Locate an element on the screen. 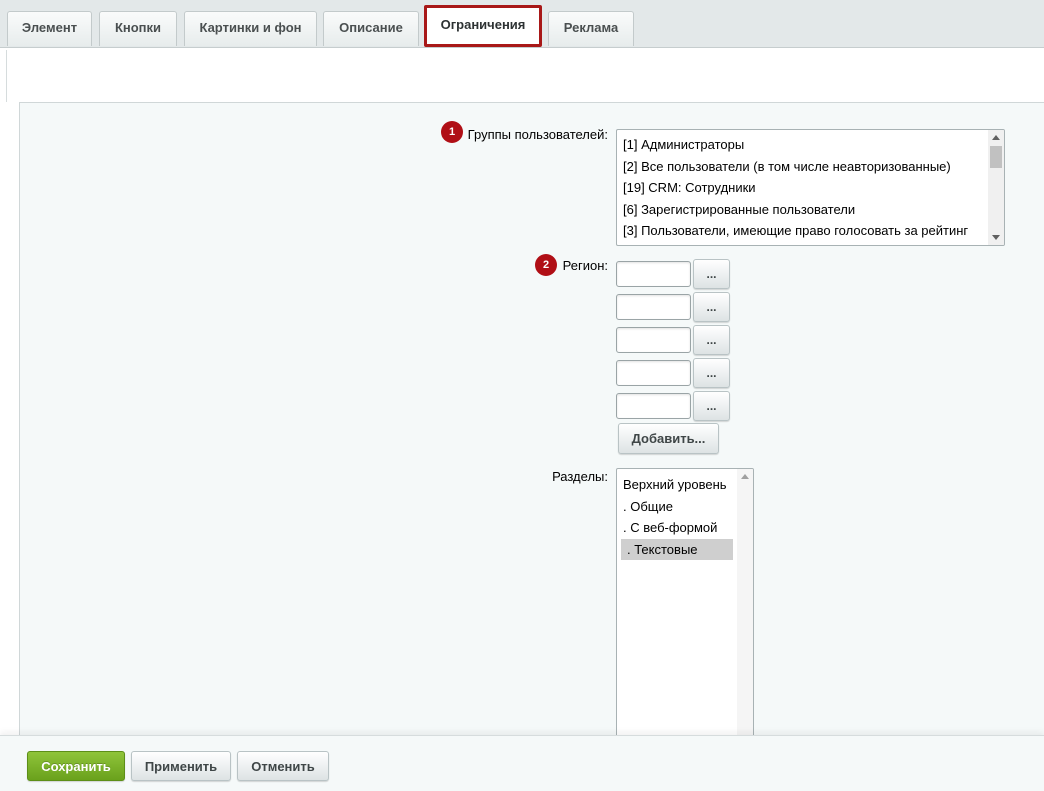 This screenshot has width=1044, height=791. save-button: Сохранить is located at coordinates (76, 766).